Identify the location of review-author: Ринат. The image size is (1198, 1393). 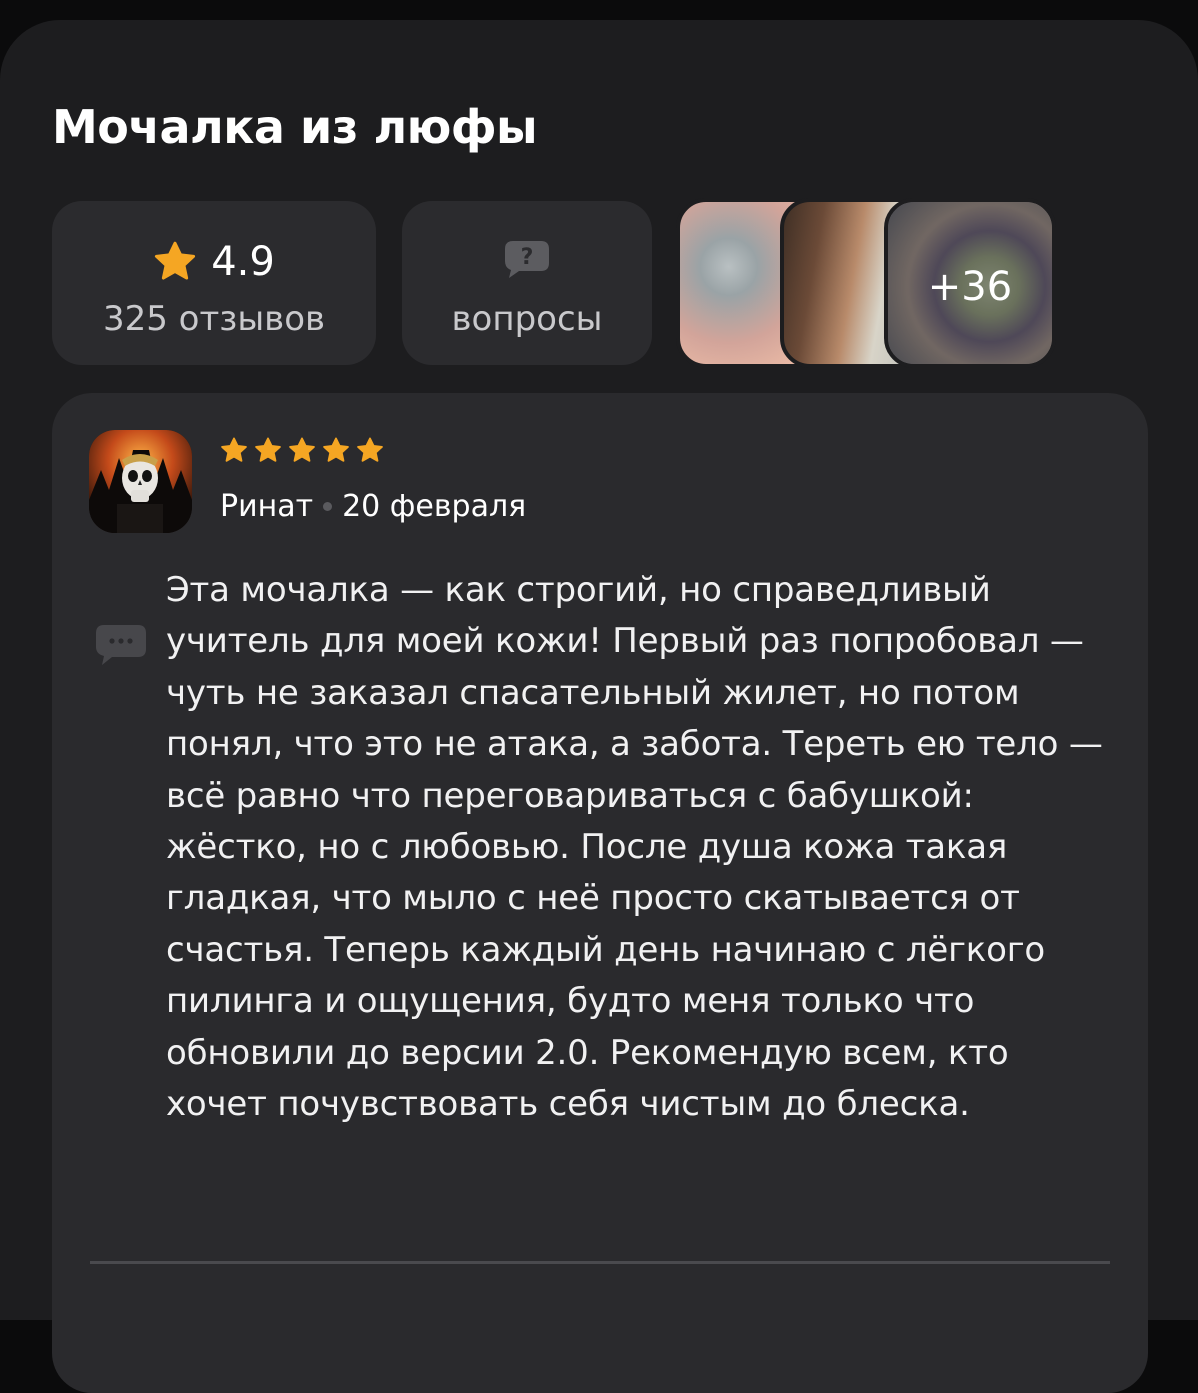
(267, 506).